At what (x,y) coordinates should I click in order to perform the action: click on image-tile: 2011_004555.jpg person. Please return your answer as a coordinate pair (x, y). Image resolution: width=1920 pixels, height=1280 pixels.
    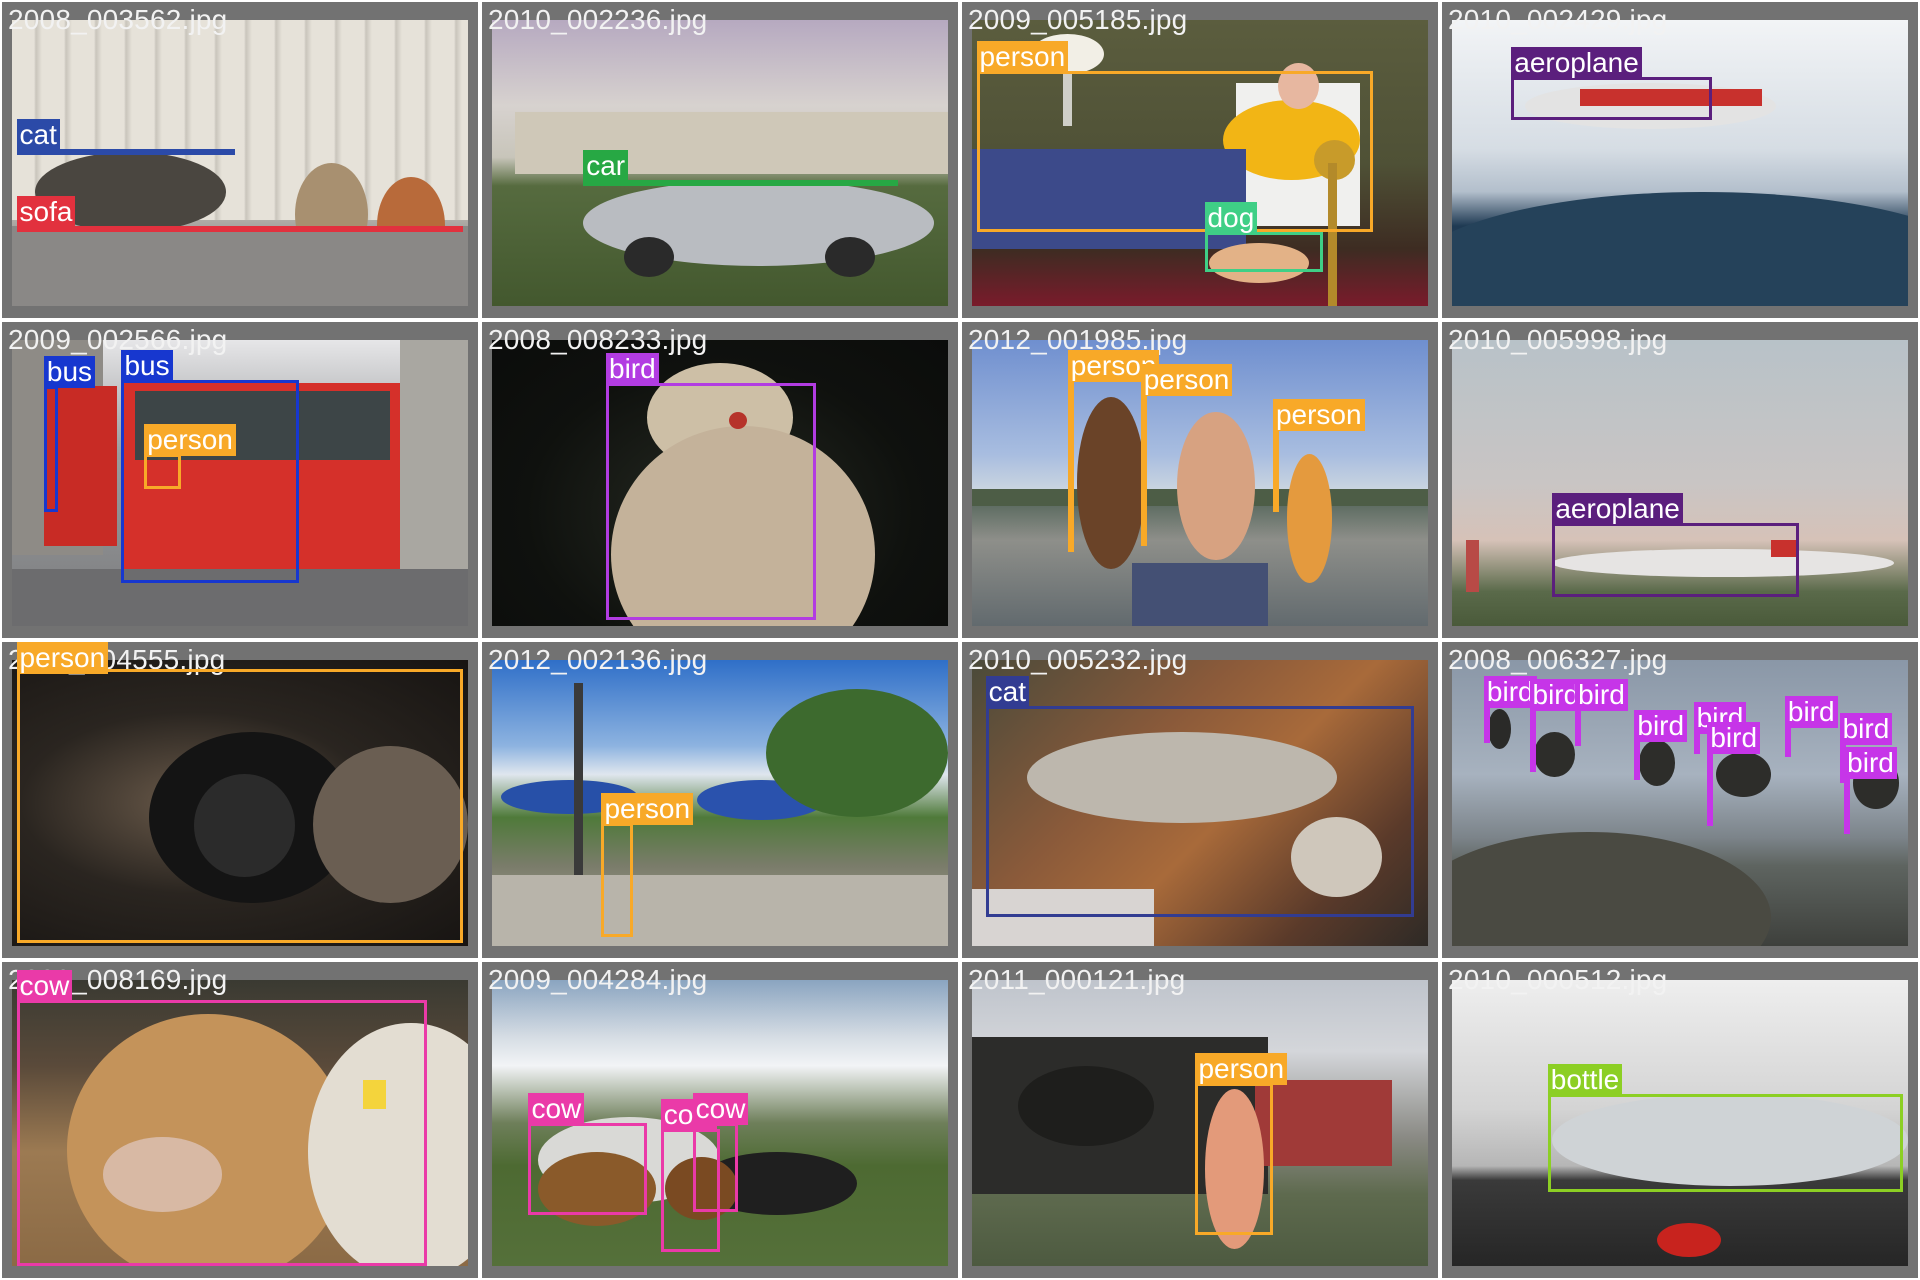
    Looking at the image, I should click on (240, 800).